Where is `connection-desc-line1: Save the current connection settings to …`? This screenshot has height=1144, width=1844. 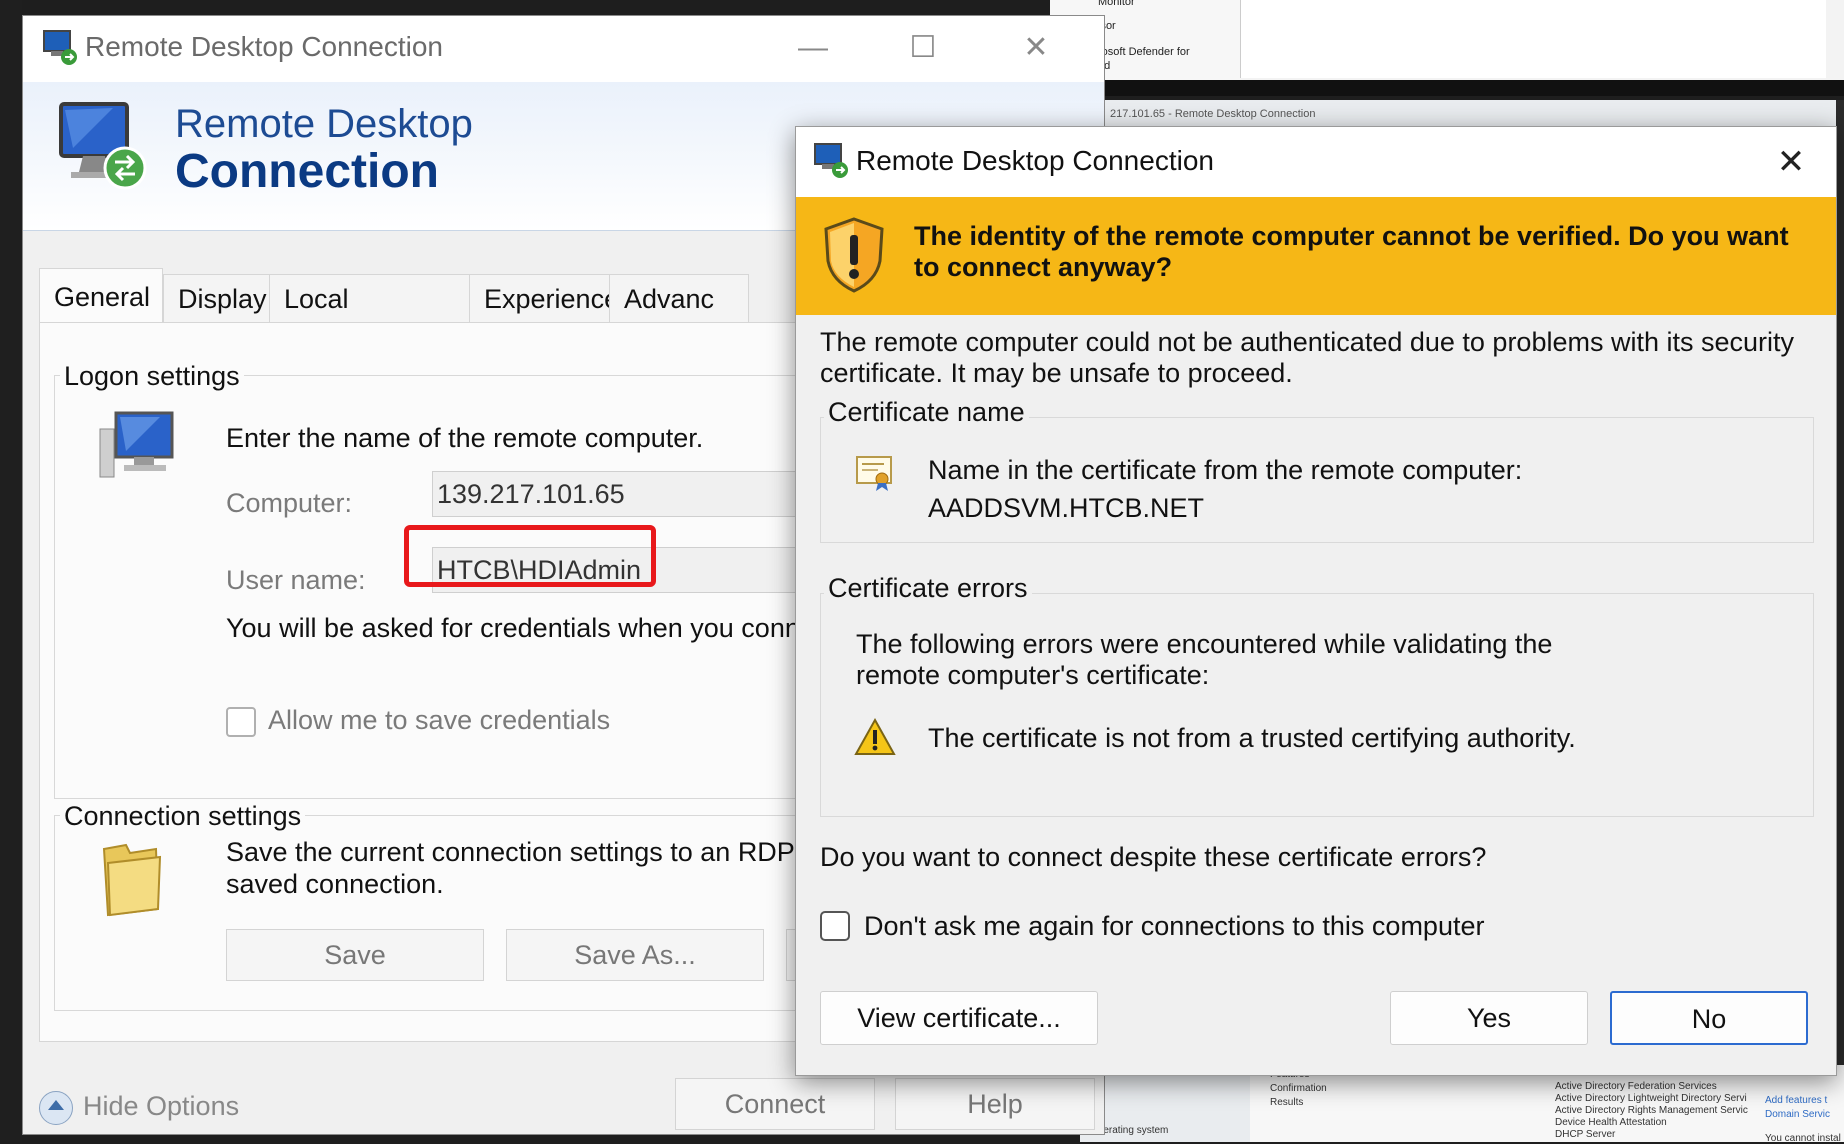
connection-desc-line1: Save the current connection settings to … is located at coordinates (510, 852).